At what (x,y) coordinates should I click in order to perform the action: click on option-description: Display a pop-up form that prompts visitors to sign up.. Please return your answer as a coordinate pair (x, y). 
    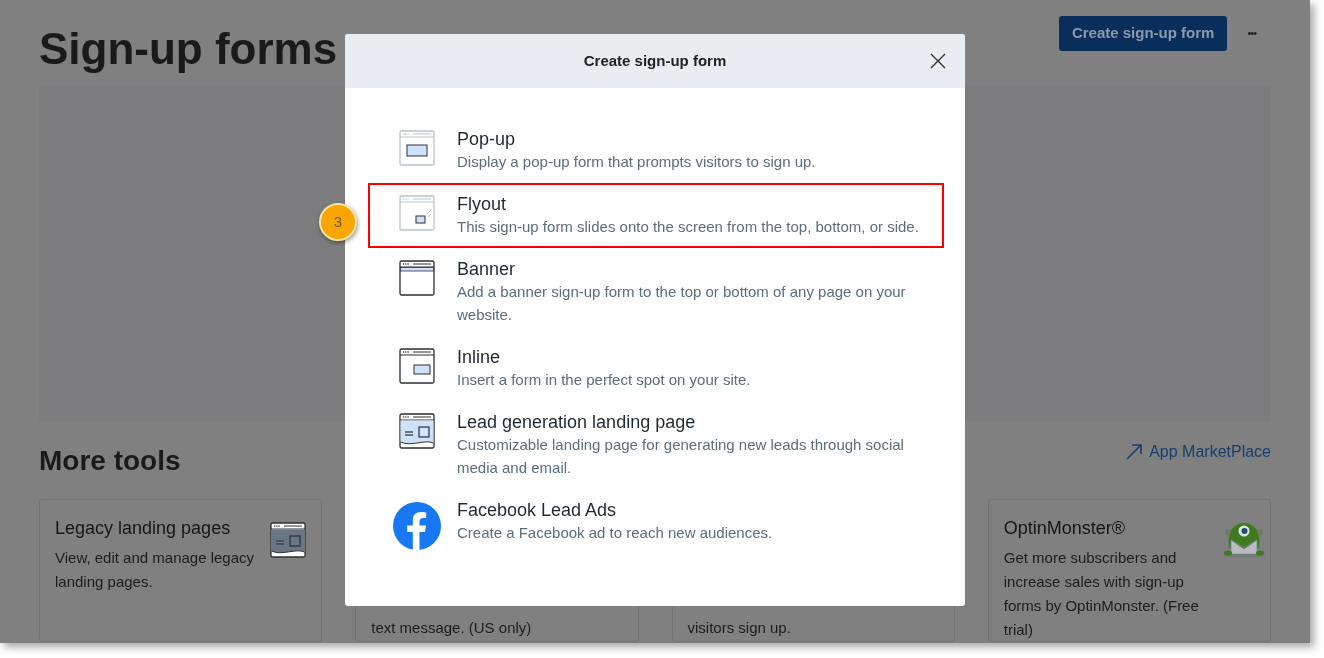
    Looking at the image, I should click on (636, 162).